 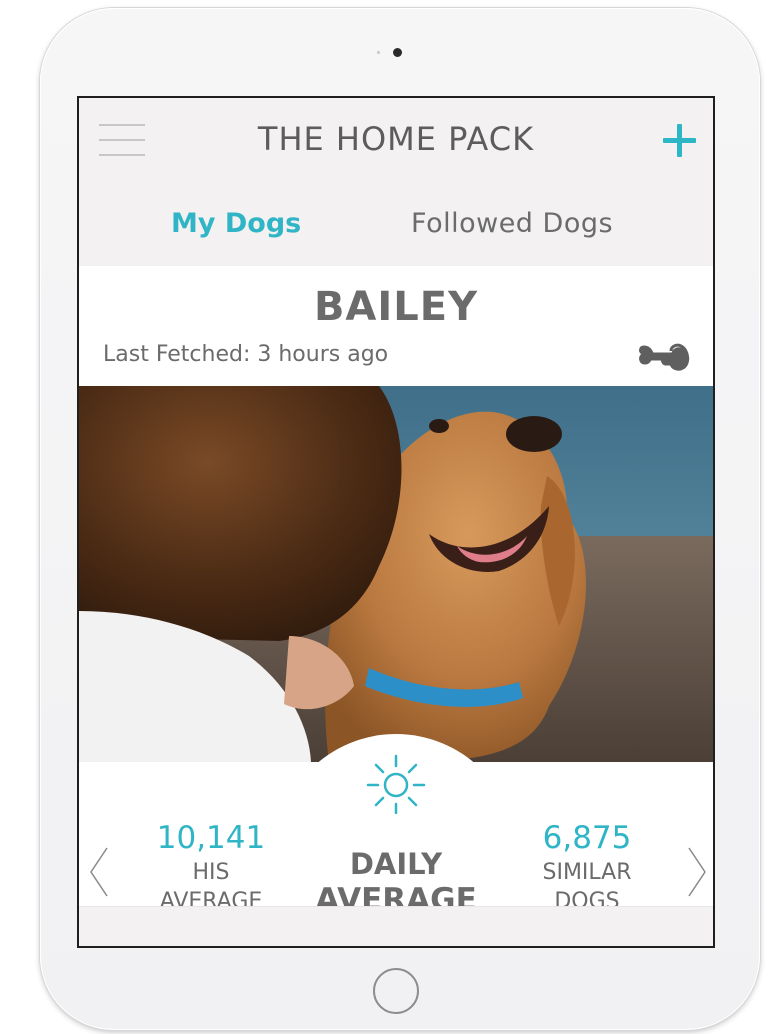 I want to click on dog-card-header: BAILEY Last Fetched: 3 hours ago, so click(x=396, y=326).